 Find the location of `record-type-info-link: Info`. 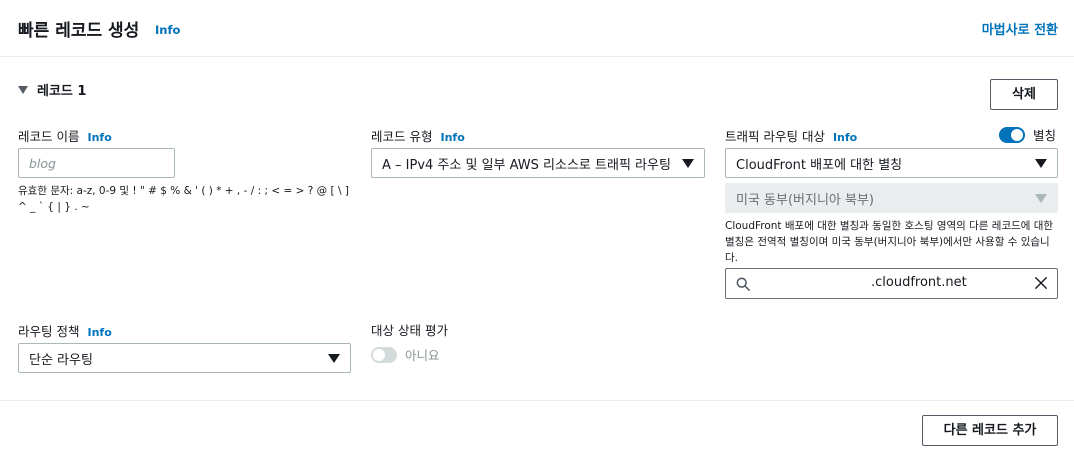

record-type-info-link: Info is located at coordinates (452, 137).